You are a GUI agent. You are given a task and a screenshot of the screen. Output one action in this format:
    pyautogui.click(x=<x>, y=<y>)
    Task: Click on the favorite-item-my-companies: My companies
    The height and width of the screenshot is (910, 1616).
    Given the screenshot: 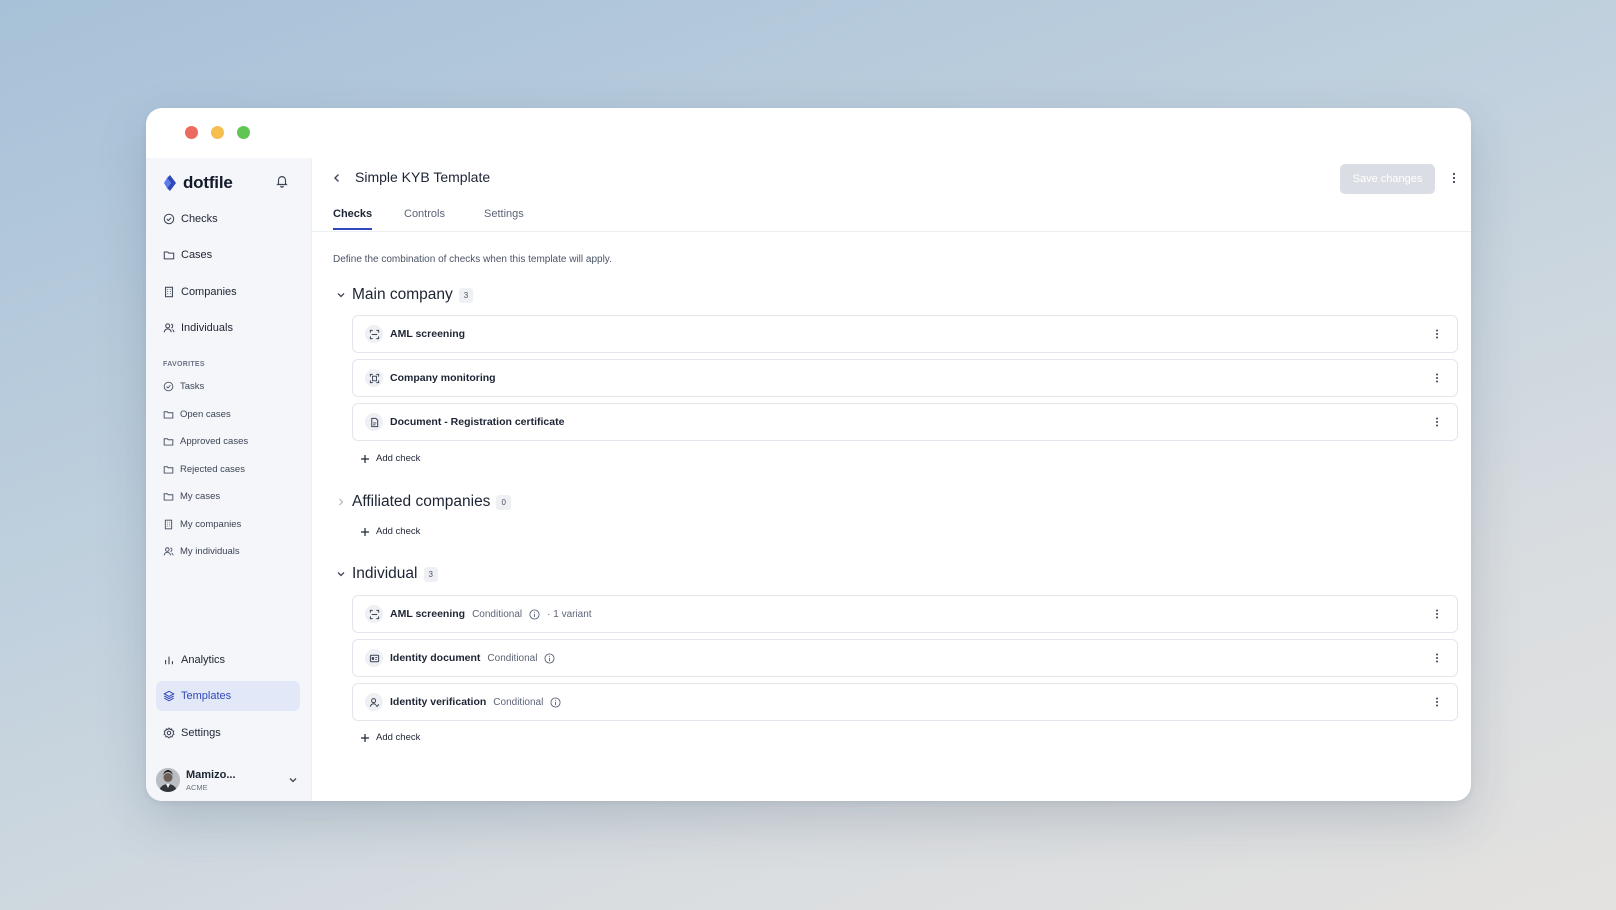 What is the action you would take?
    pyautogui.click(x=228, y=524)
    